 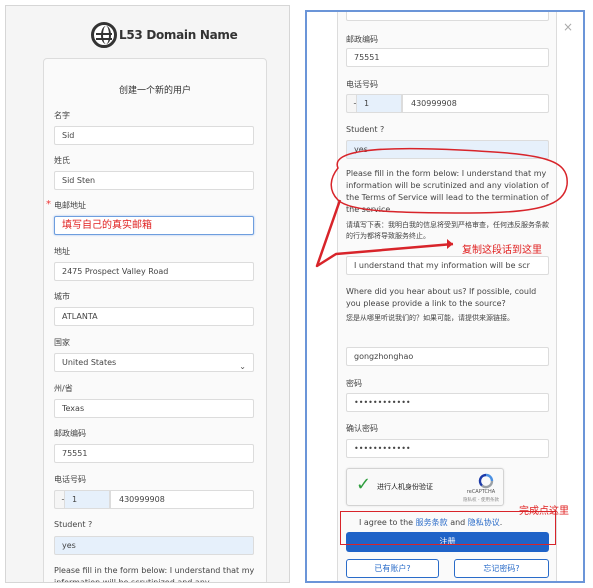 What do you see at coordinates (448, 528) in the screenshot?
I see `register-highlight-box` at bounding box center [448, 528].